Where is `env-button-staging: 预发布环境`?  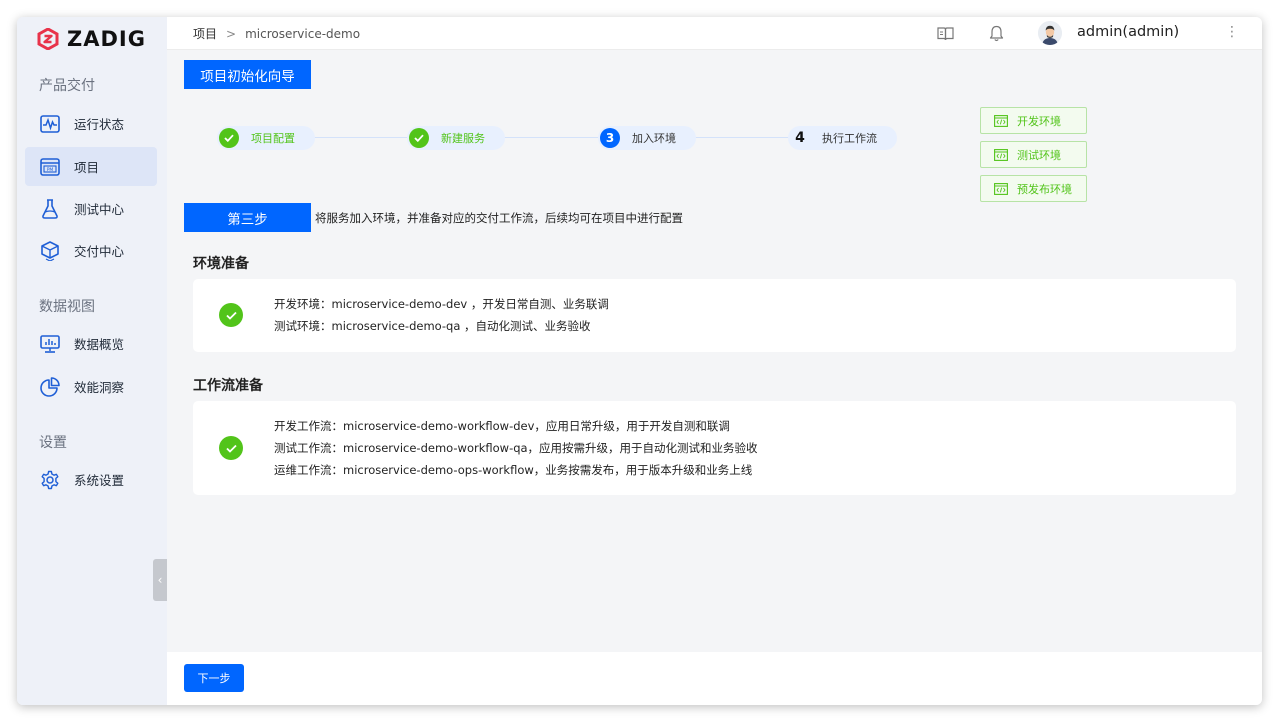 env-button-staging: 预发布环境 is located at coordinates (1033, 188).